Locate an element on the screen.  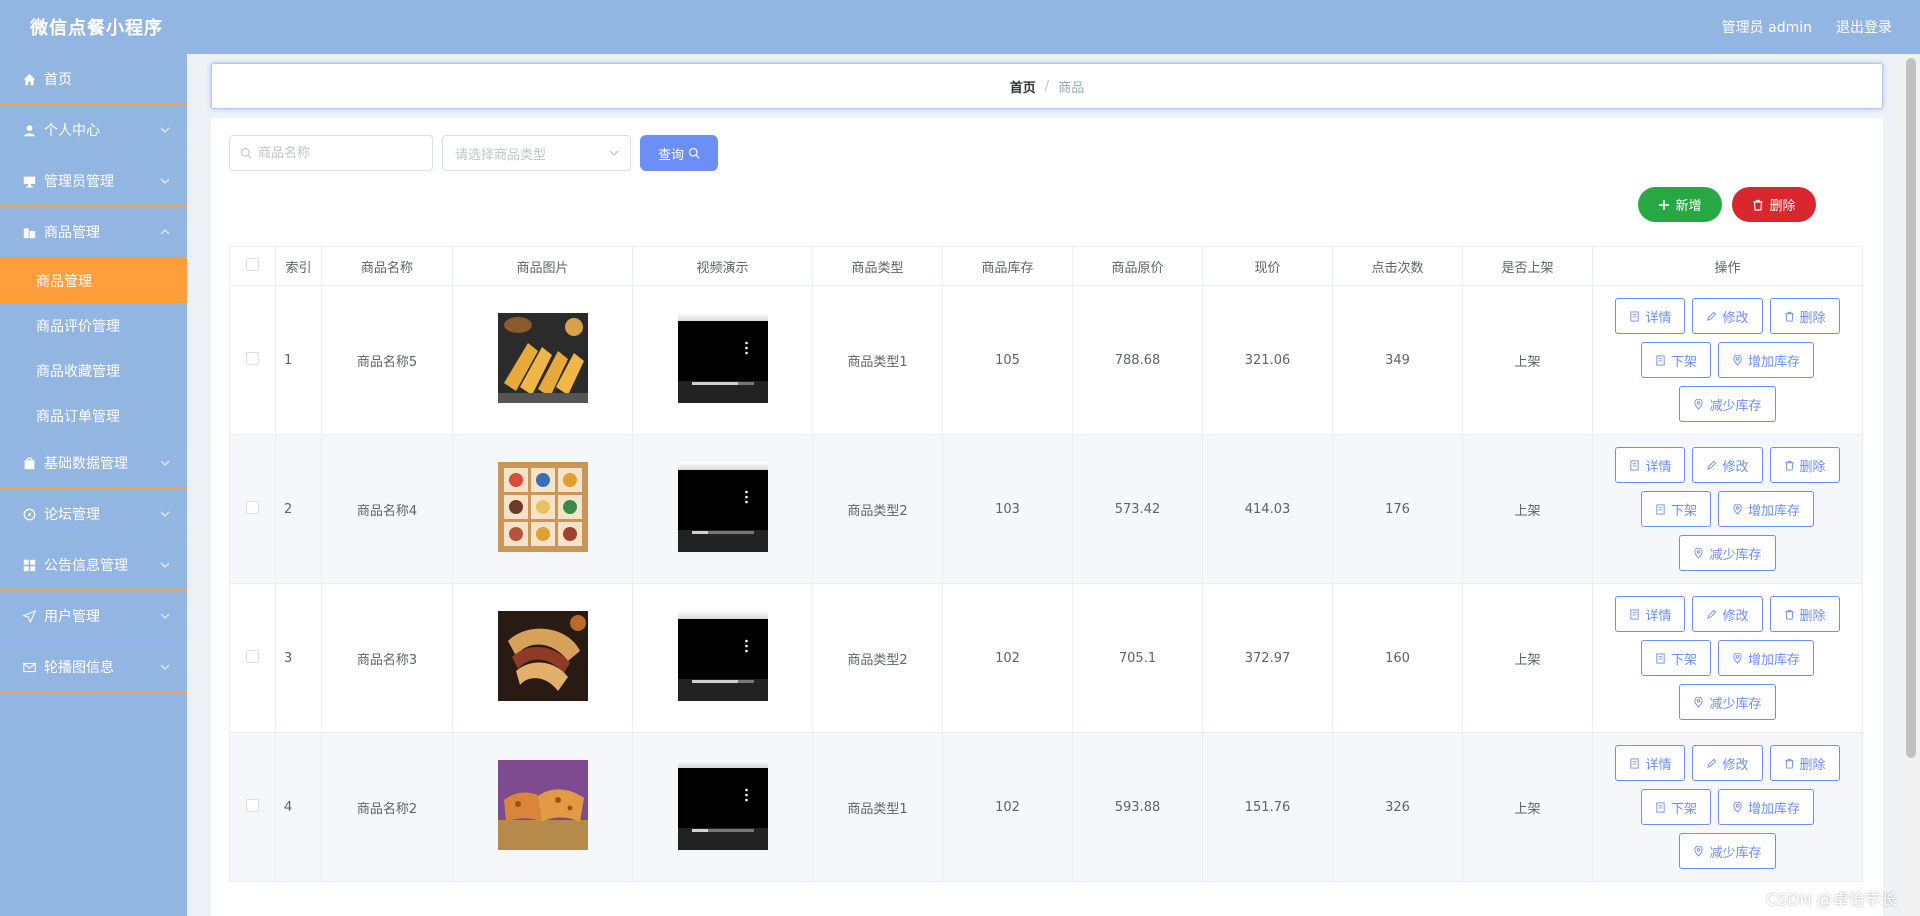
sidebar-item-admin-management: 管理员管理 is located at coordinates (93, 181).